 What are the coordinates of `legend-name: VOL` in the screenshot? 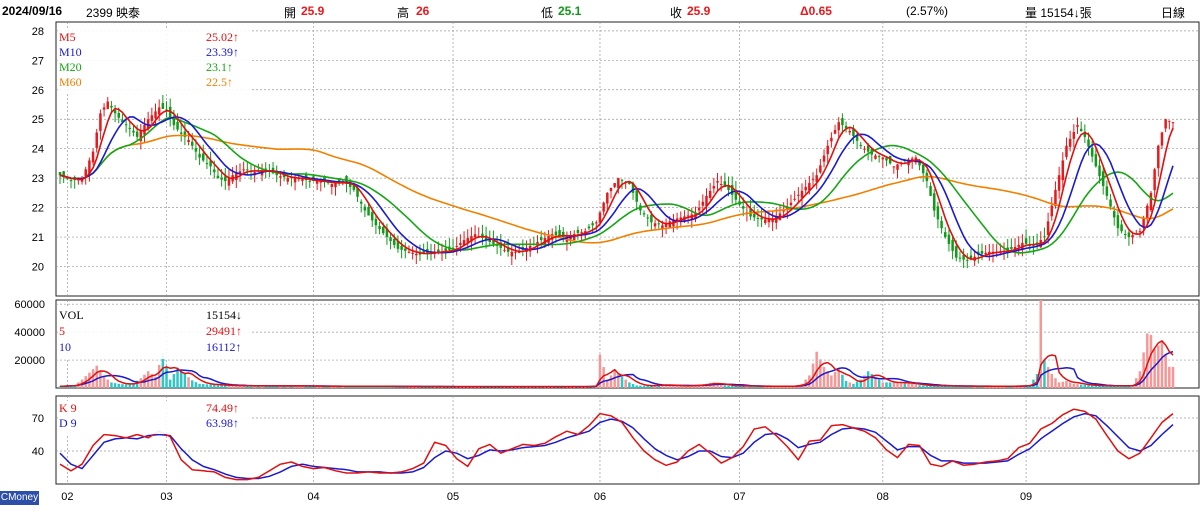 It's located at (71, 315).